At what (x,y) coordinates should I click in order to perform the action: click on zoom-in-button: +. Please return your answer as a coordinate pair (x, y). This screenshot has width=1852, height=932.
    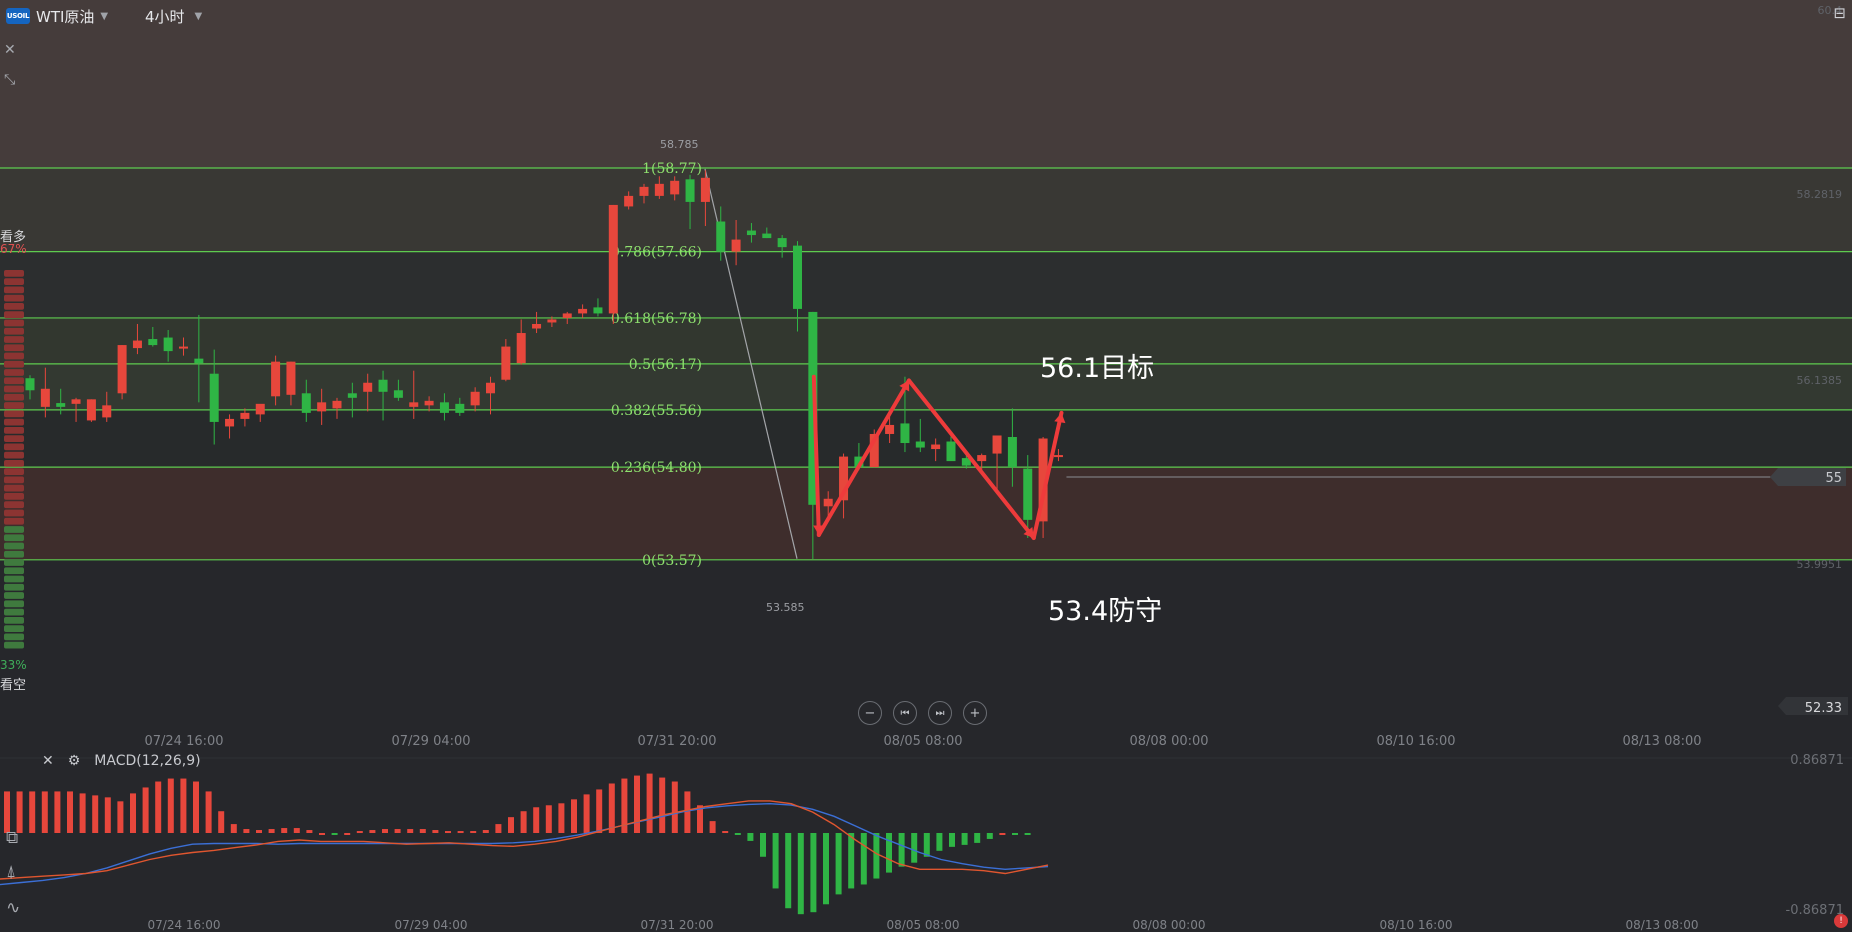
    Looking at the image, I should click on (975, 713).